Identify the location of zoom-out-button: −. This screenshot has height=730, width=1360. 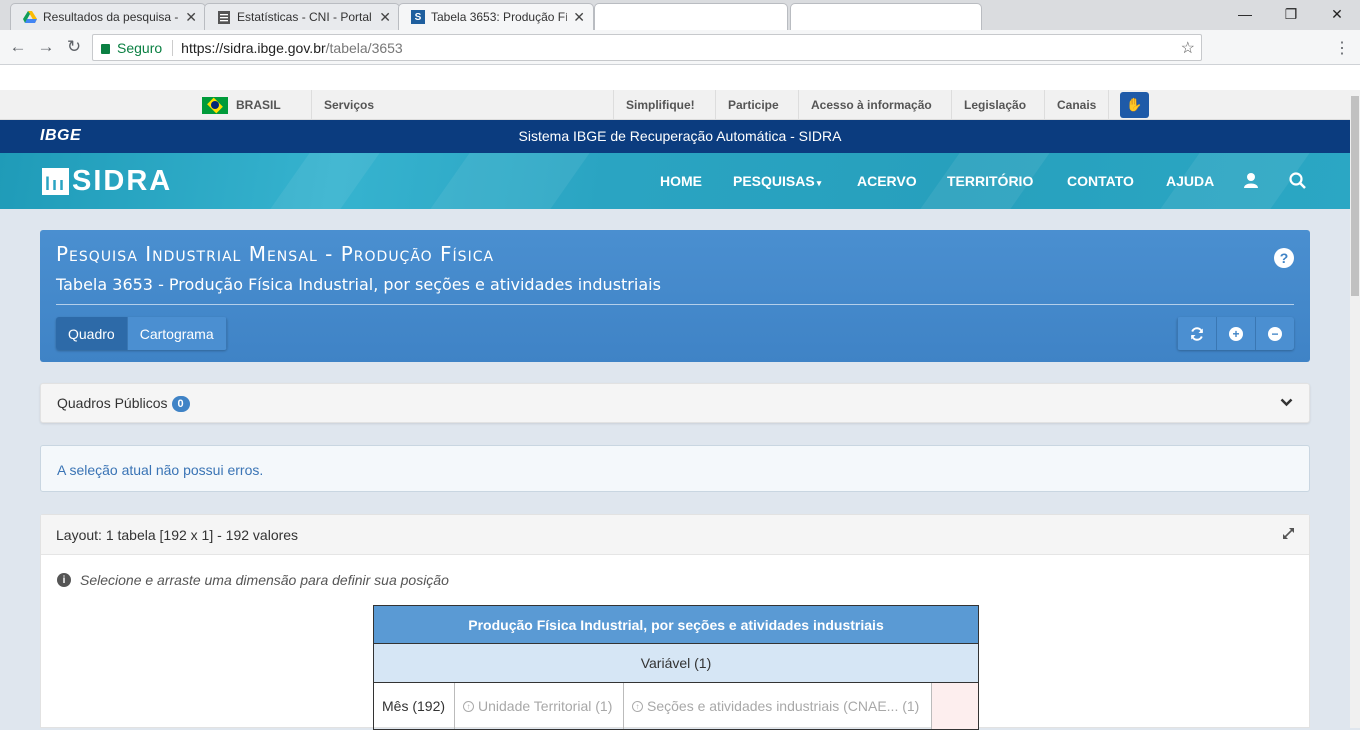
(1274, 333).